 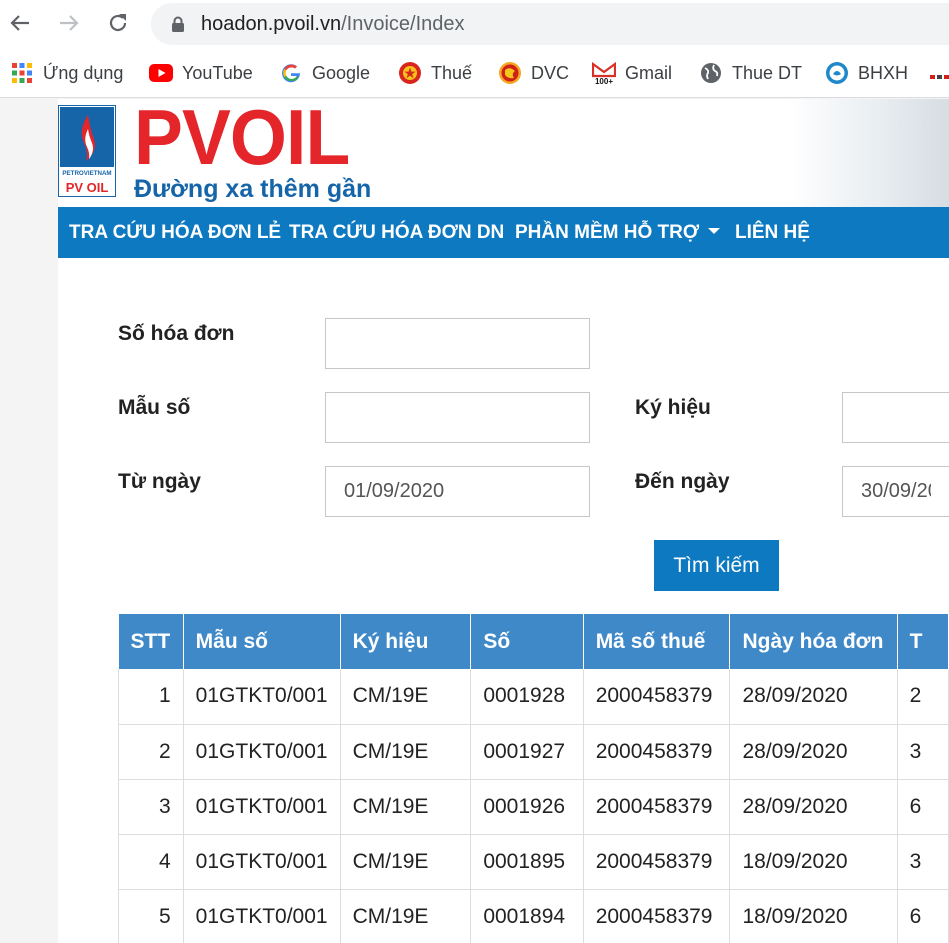 What do you see at coordinates (20, 23) in the screenshot?
I see `back-button` at bounding box center [20, 23].